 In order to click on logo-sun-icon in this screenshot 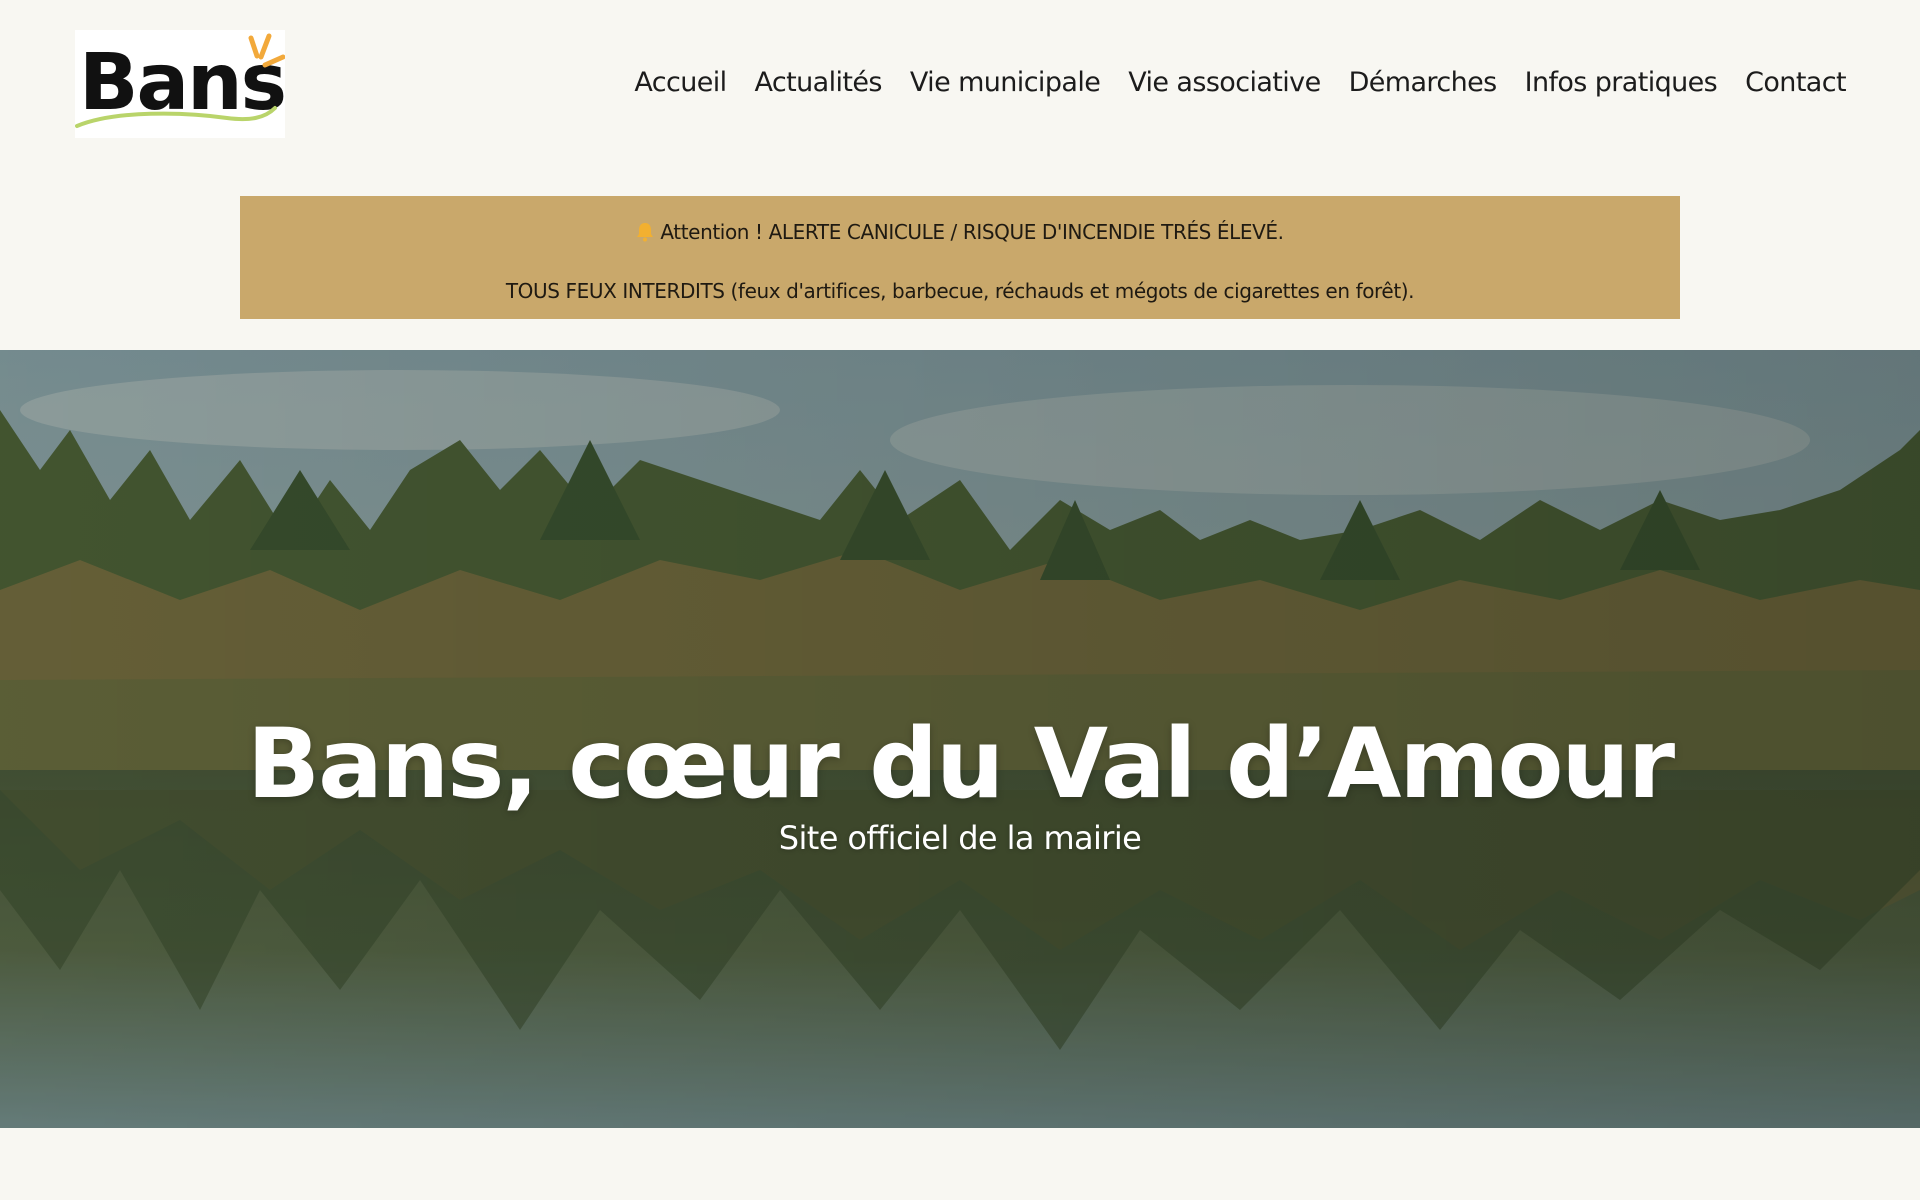, I will do `click(180, 80)`.